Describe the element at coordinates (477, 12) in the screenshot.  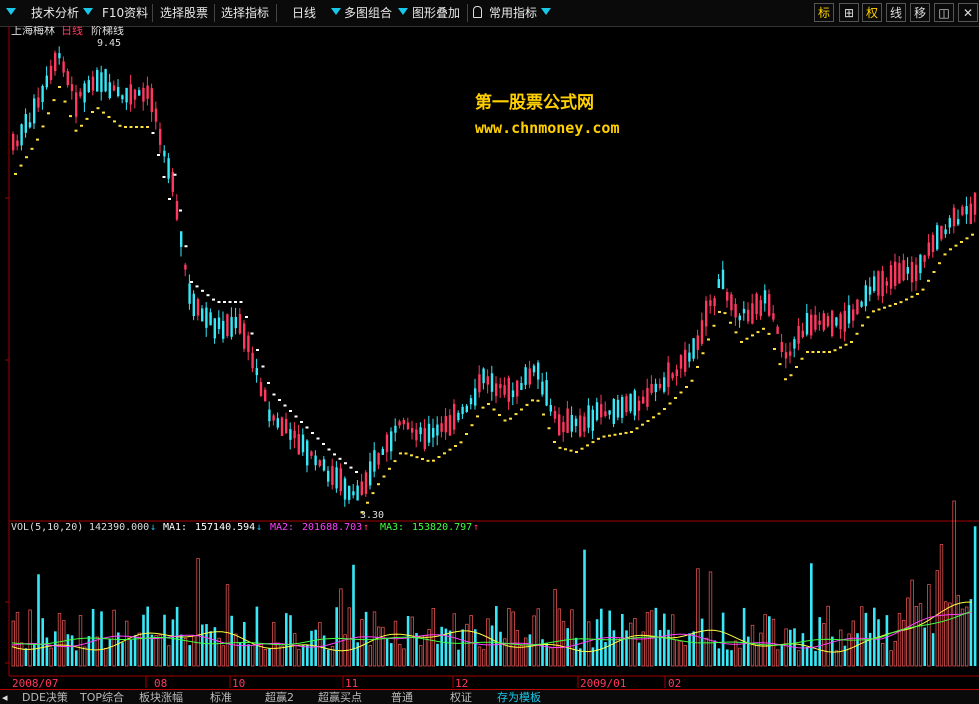
I see `lock-icon` at that location.